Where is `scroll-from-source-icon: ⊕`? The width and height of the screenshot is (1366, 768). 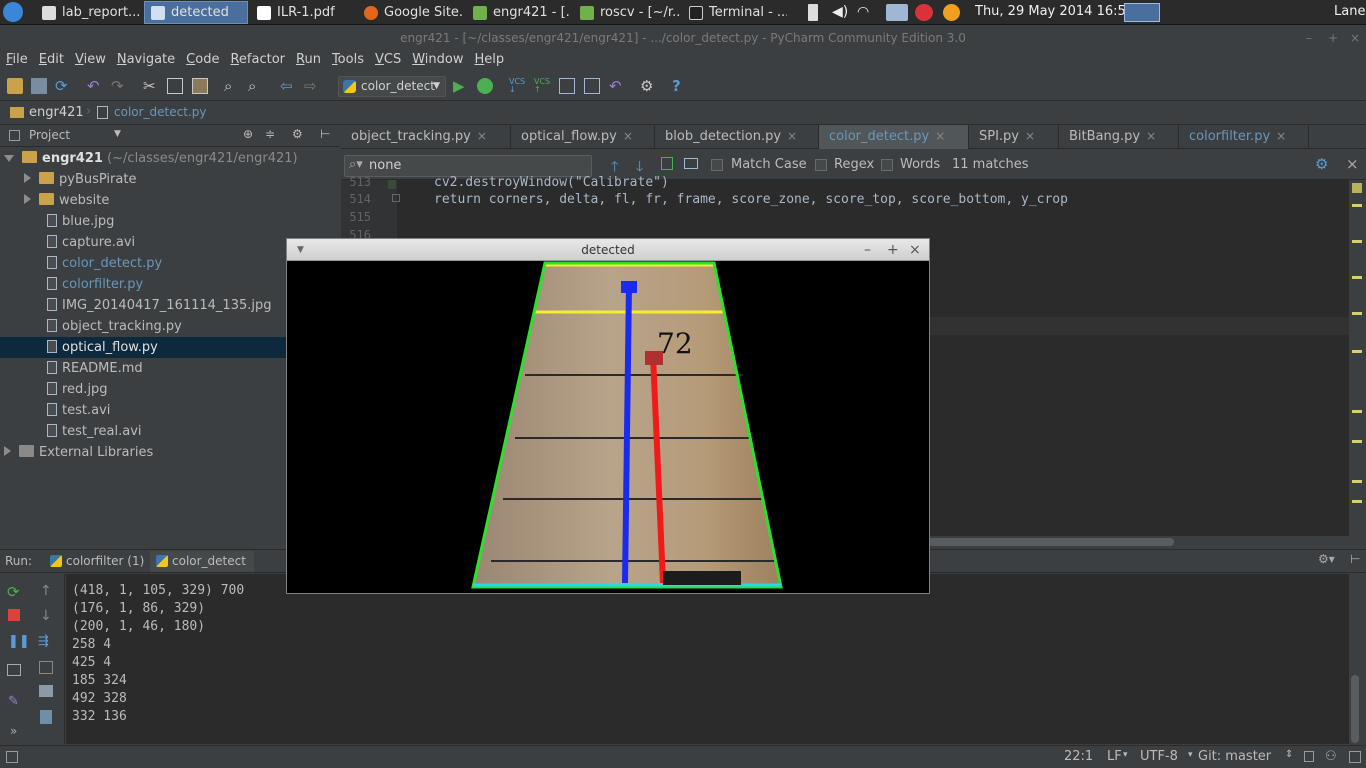
scroll-from-source-icon: ⊕ is located at coordinates (248, 134).